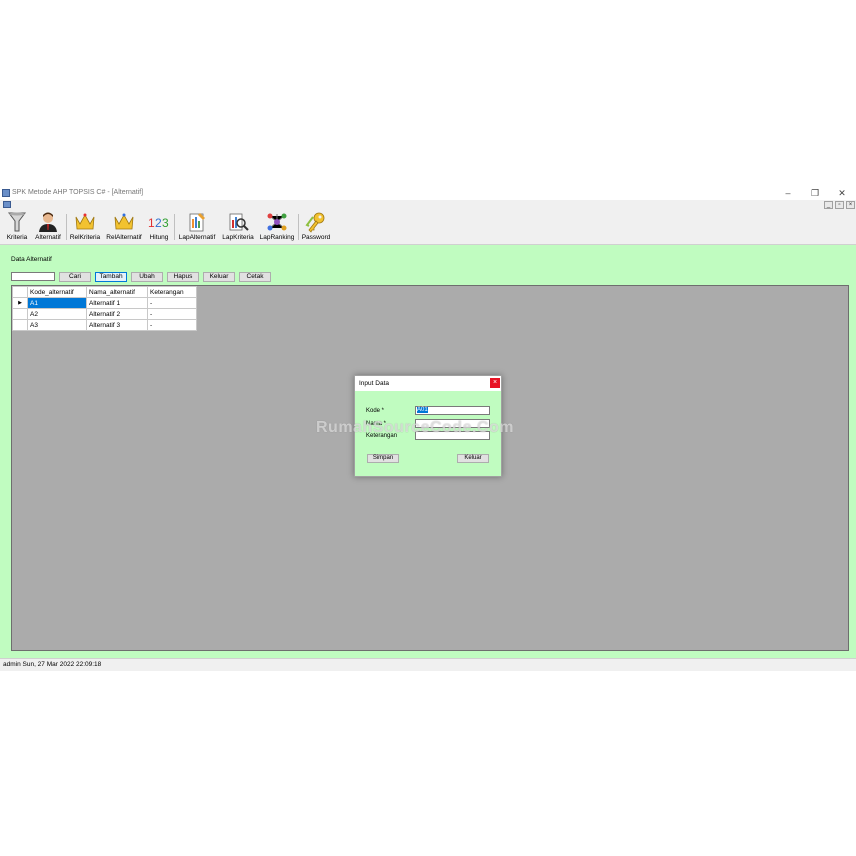  I want to click on close-icon: ✕, so click(842, 193).